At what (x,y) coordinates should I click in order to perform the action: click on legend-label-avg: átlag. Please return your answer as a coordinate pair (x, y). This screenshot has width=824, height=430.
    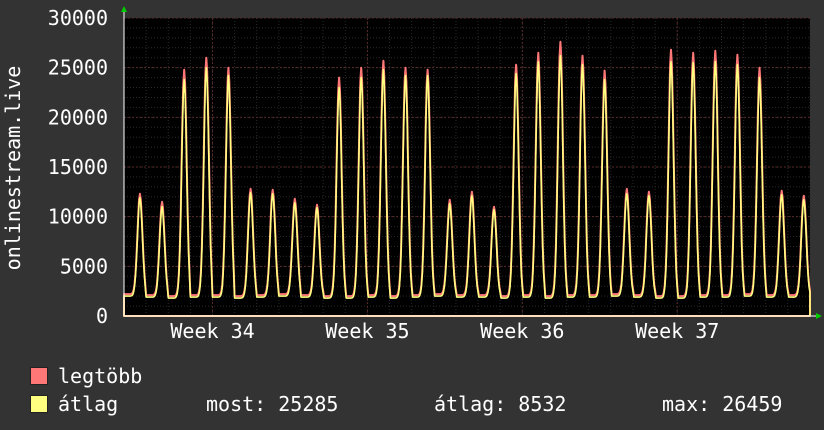
    Looking at the image, I should click on (88, 404).